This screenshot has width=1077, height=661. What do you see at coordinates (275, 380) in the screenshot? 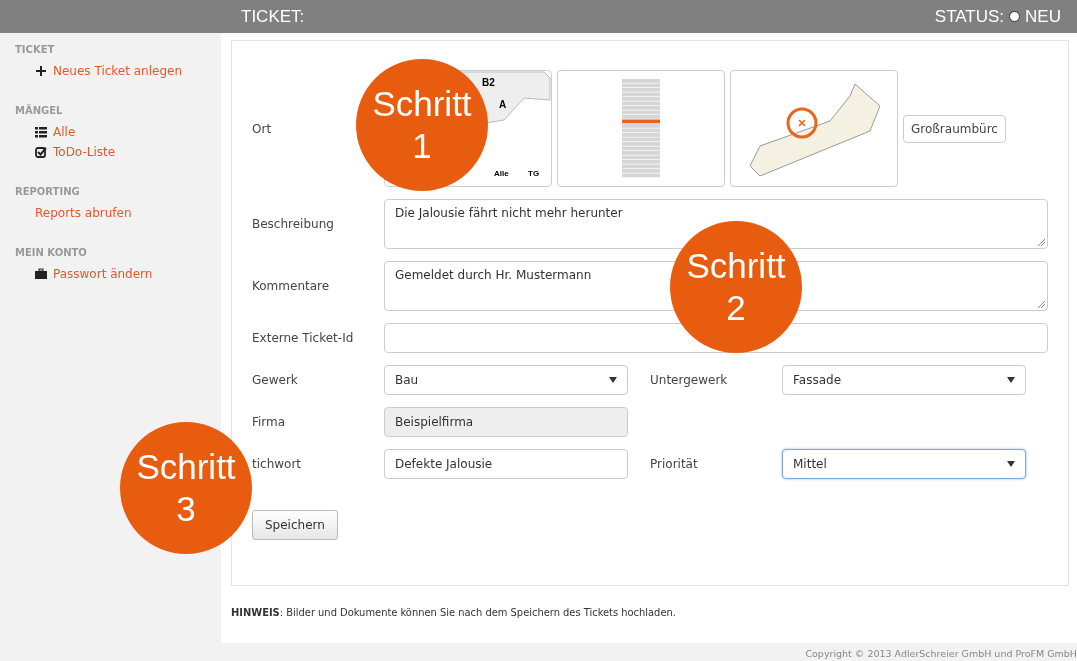
I see `field-label: Gewerk` at bounding box center [275, 380].